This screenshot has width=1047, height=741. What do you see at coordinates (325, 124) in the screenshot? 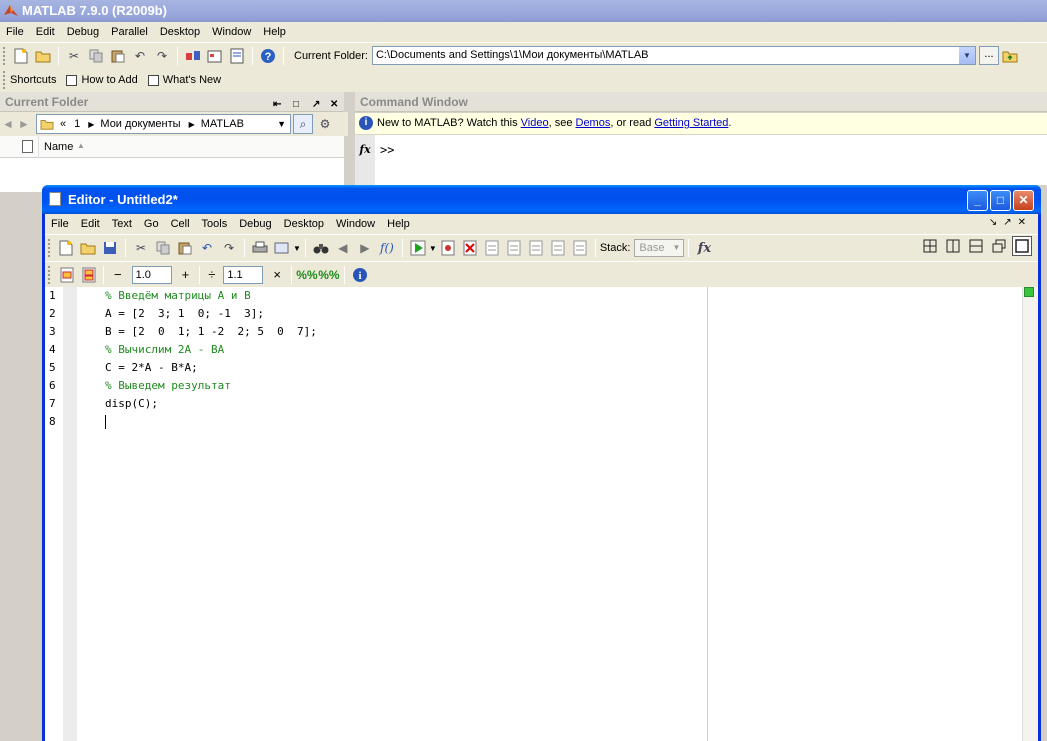
I see `gear-icon: ⚙` at bounding box center [325, 124].